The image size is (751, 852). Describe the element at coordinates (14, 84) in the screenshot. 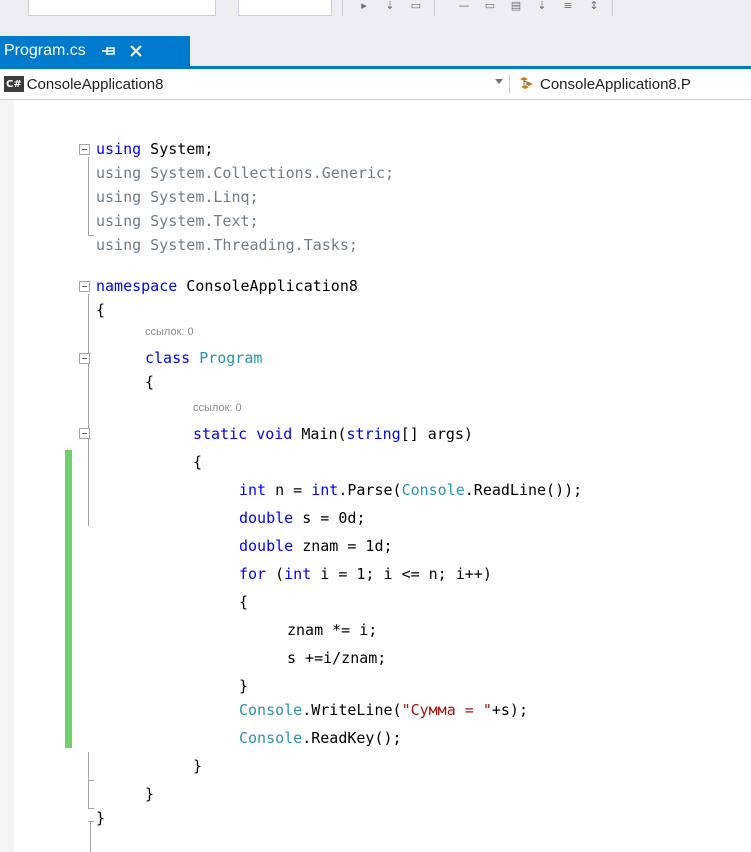

I see `csharp-icon: C#` at that location.